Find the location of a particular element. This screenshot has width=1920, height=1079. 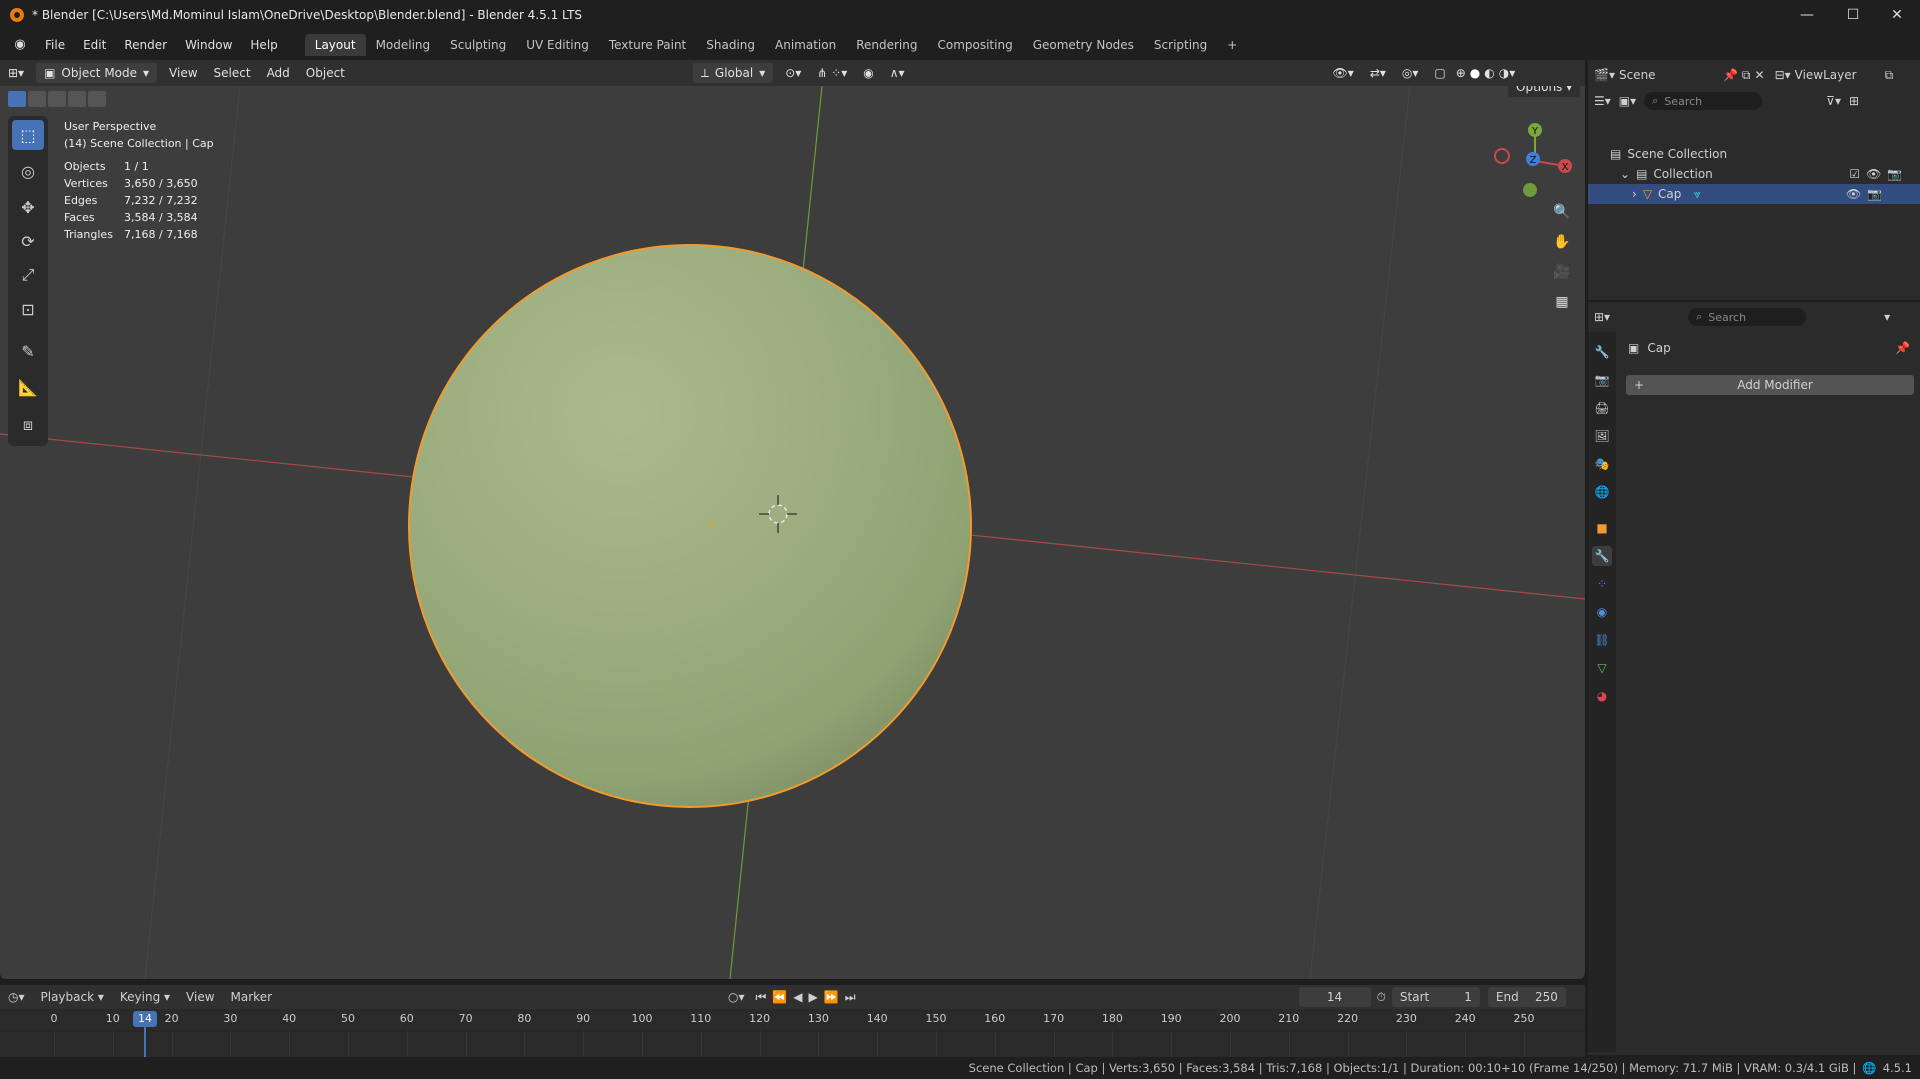

play-reverse-icon: ◀ is located at coordinates (797, 997).